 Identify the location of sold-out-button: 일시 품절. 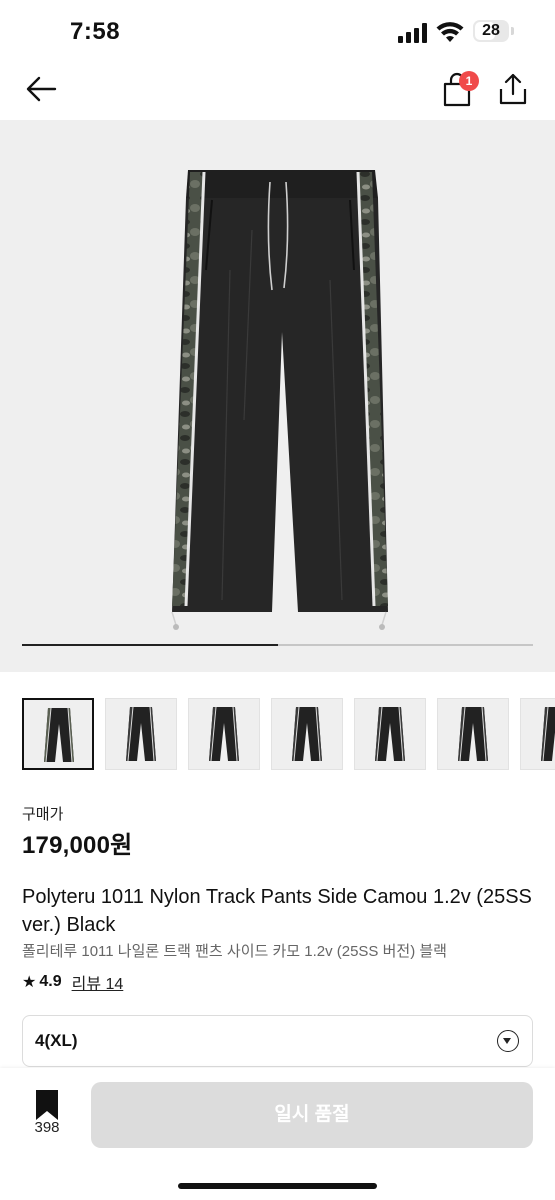
(312, 1115).